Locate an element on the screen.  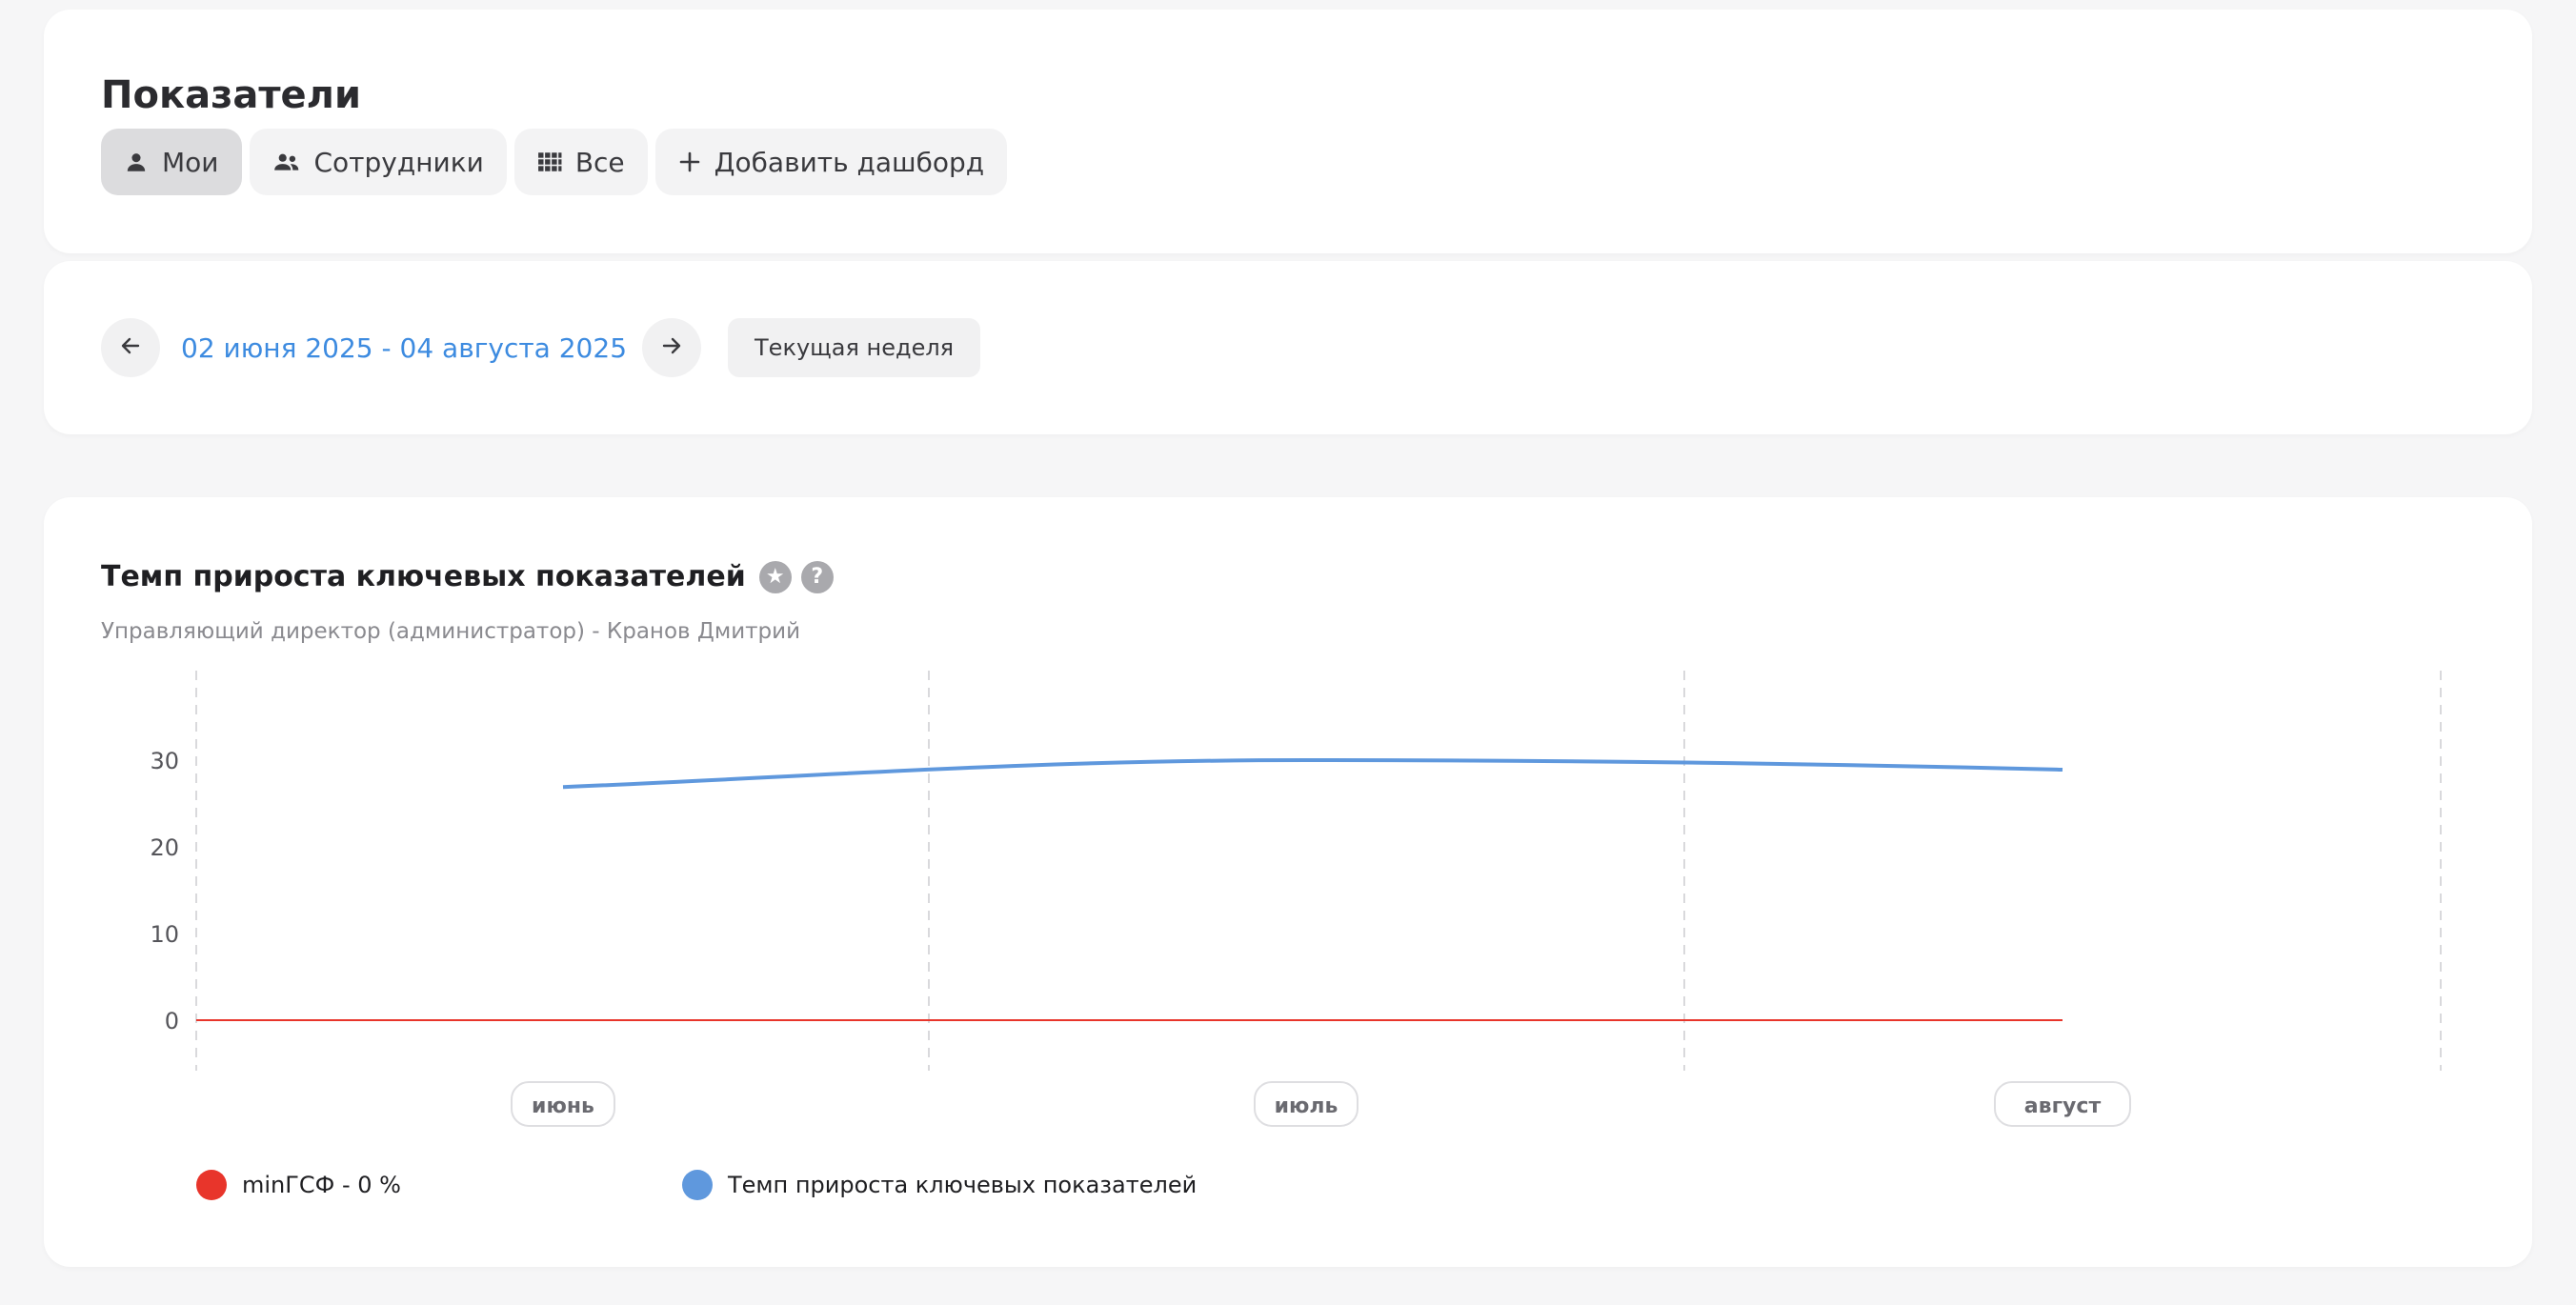
legend-label: Темп прироста ключевых показателей is located at coordinates (963, 1185).